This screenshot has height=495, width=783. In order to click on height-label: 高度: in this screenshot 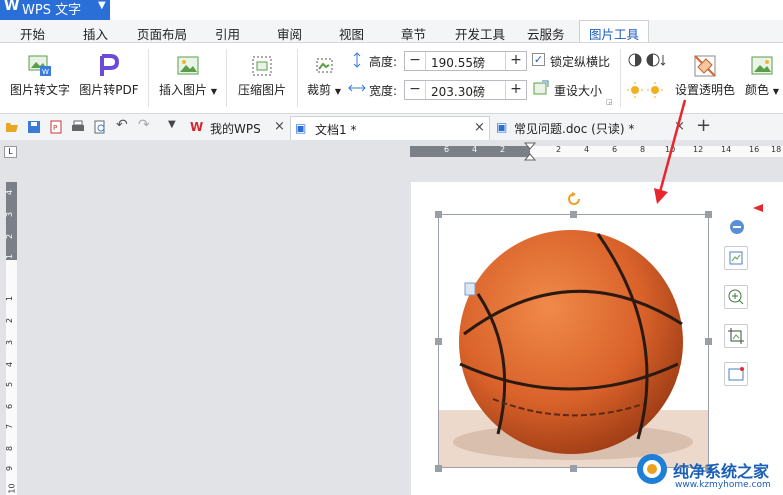, I will do `click(383, 62)`.